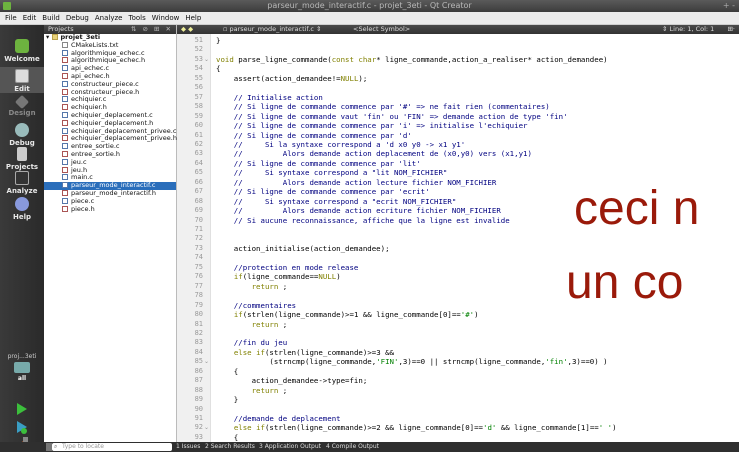 The height and width of the screenshot is (452, 739). I want to click on mode-debug: Debug, so click(22, 135).